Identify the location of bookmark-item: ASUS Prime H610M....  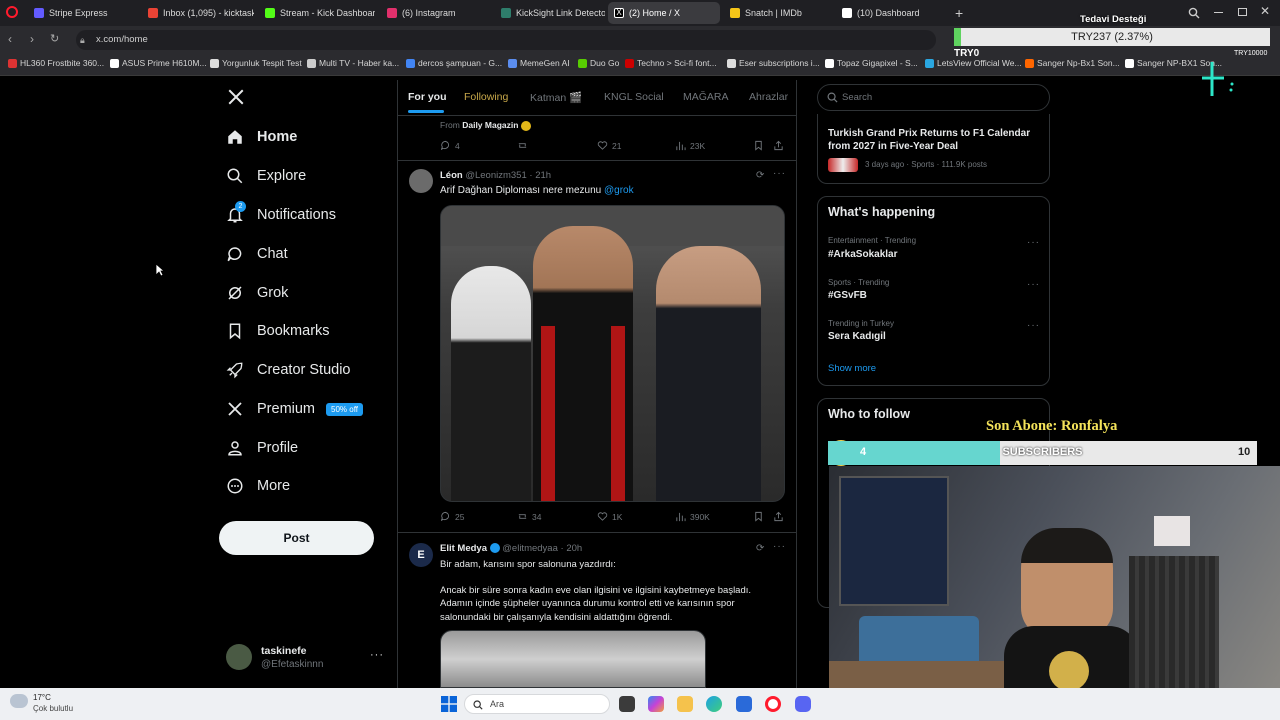
(158, 63).